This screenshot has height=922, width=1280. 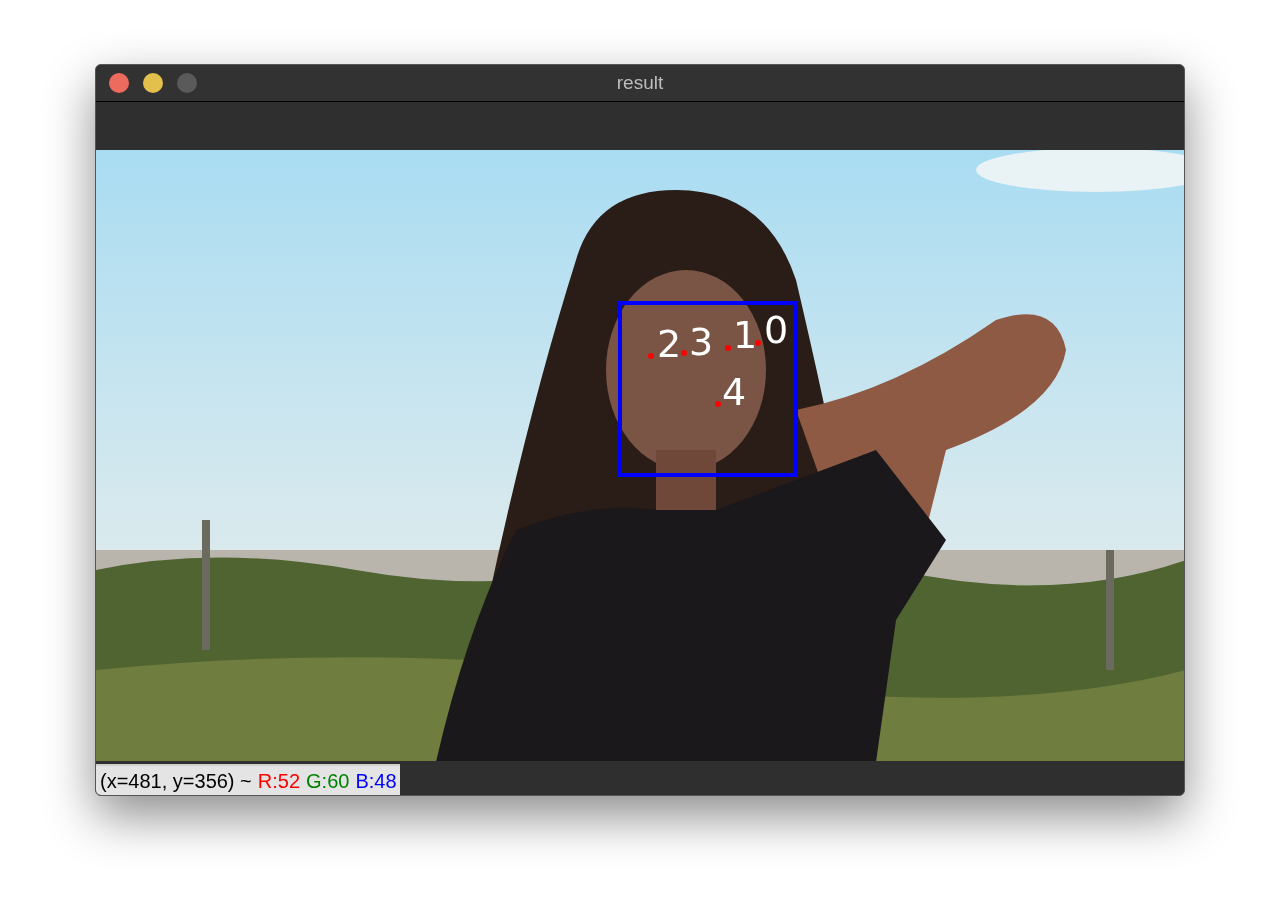 I want to click on landmark-label: 0, so click(x=776, y=329).